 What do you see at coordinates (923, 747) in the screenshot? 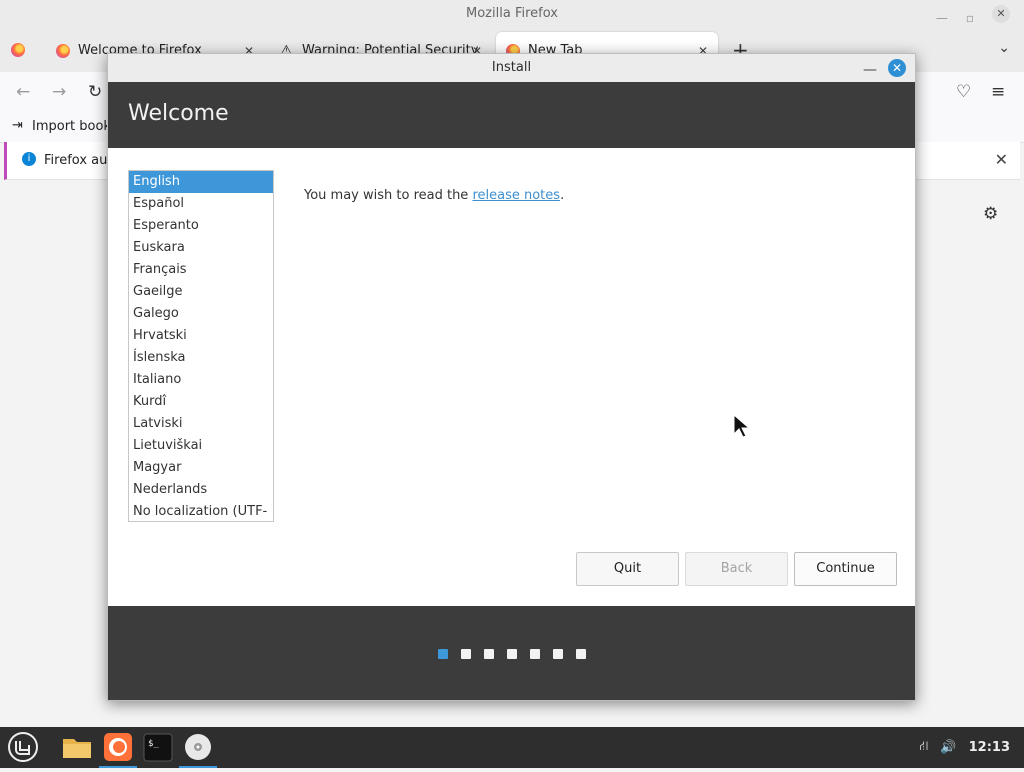
I see `network-icon: ⛙` at bounding box center [923, 747].